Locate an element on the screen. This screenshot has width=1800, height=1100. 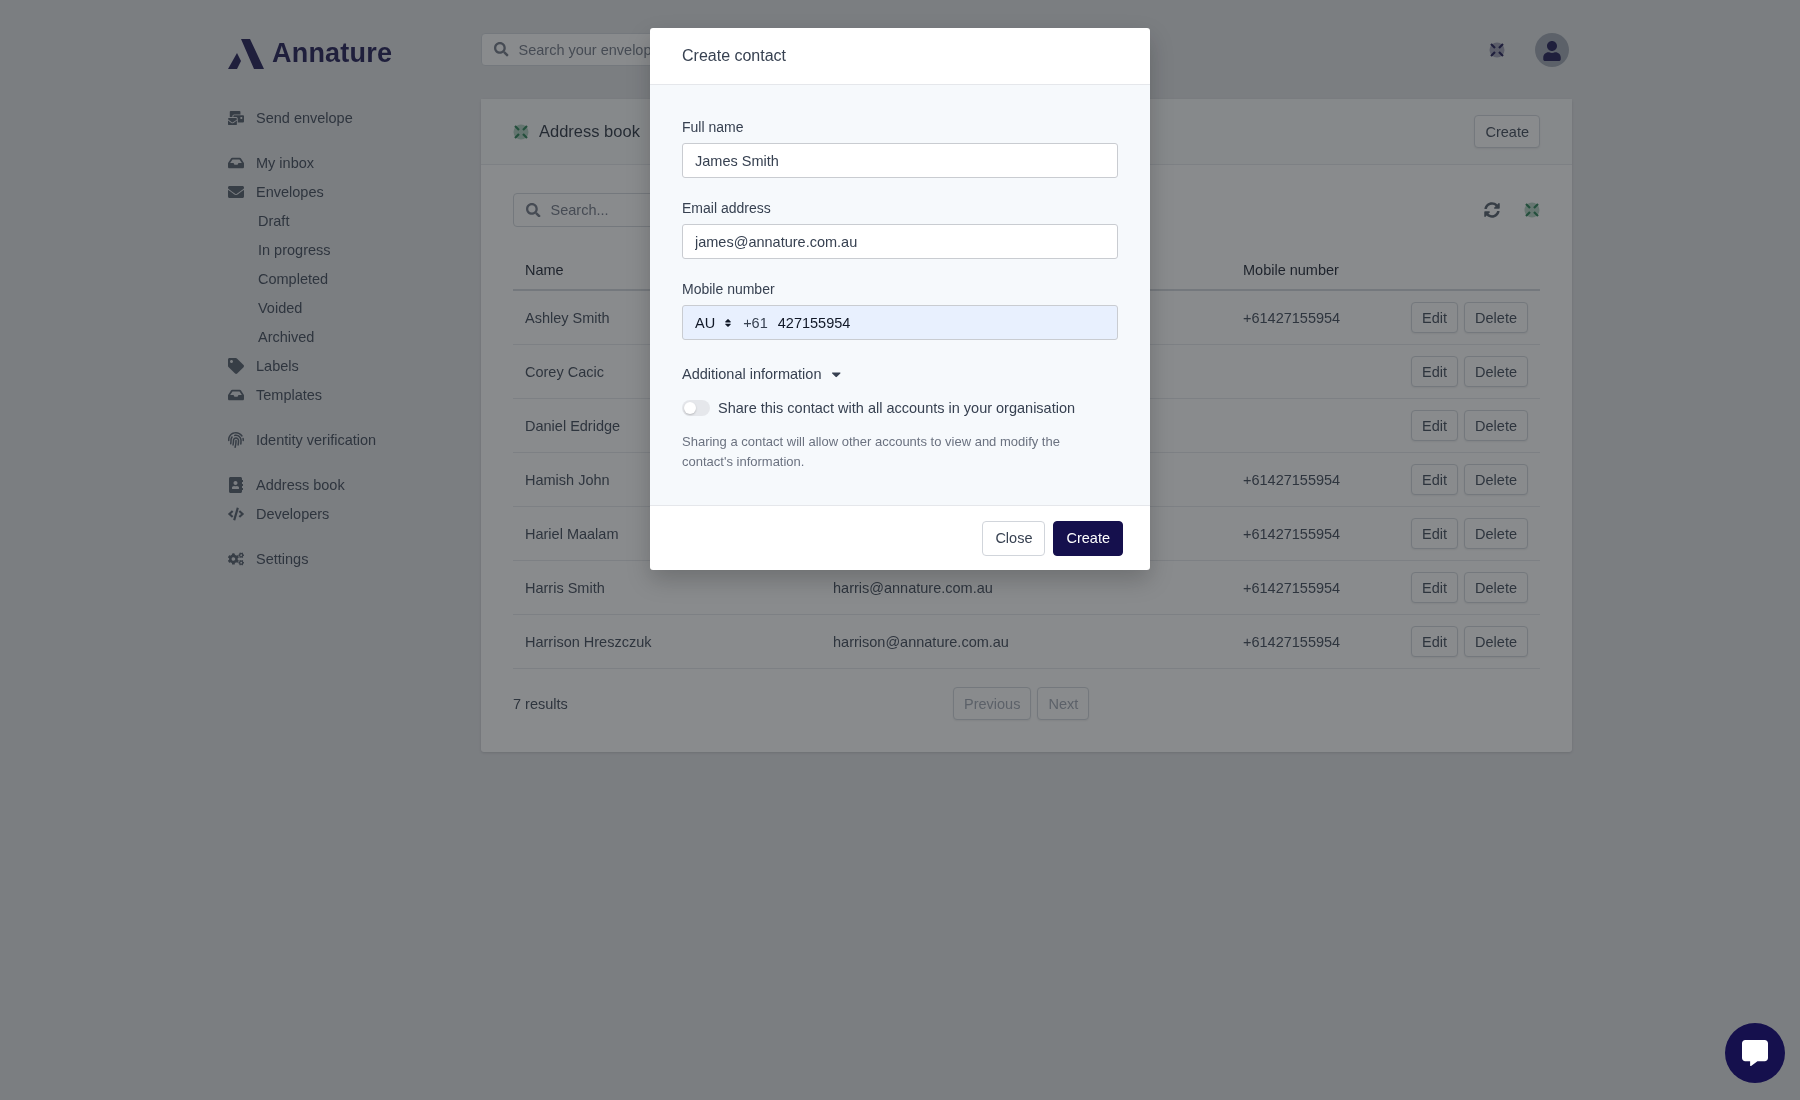
dial-code: +61 is located at coordinates (755, 322).